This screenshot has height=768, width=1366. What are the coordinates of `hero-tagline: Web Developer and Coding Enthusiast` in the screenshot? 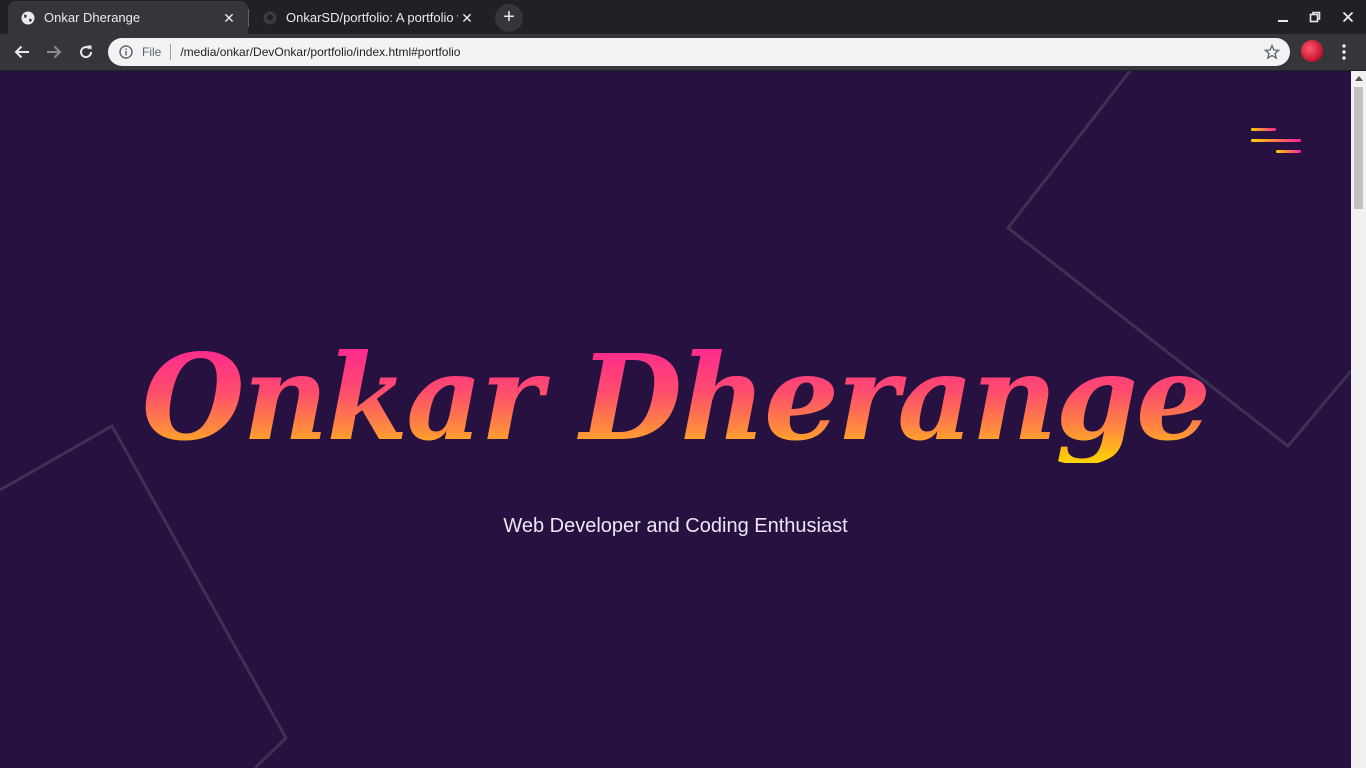 It's located at (675, 526).